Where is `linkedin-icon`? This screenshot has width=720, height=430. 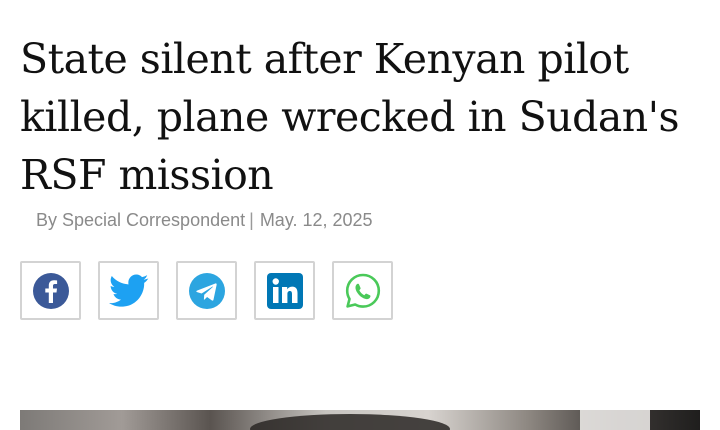 linkedin-icon is located at coordinates (285, 291).